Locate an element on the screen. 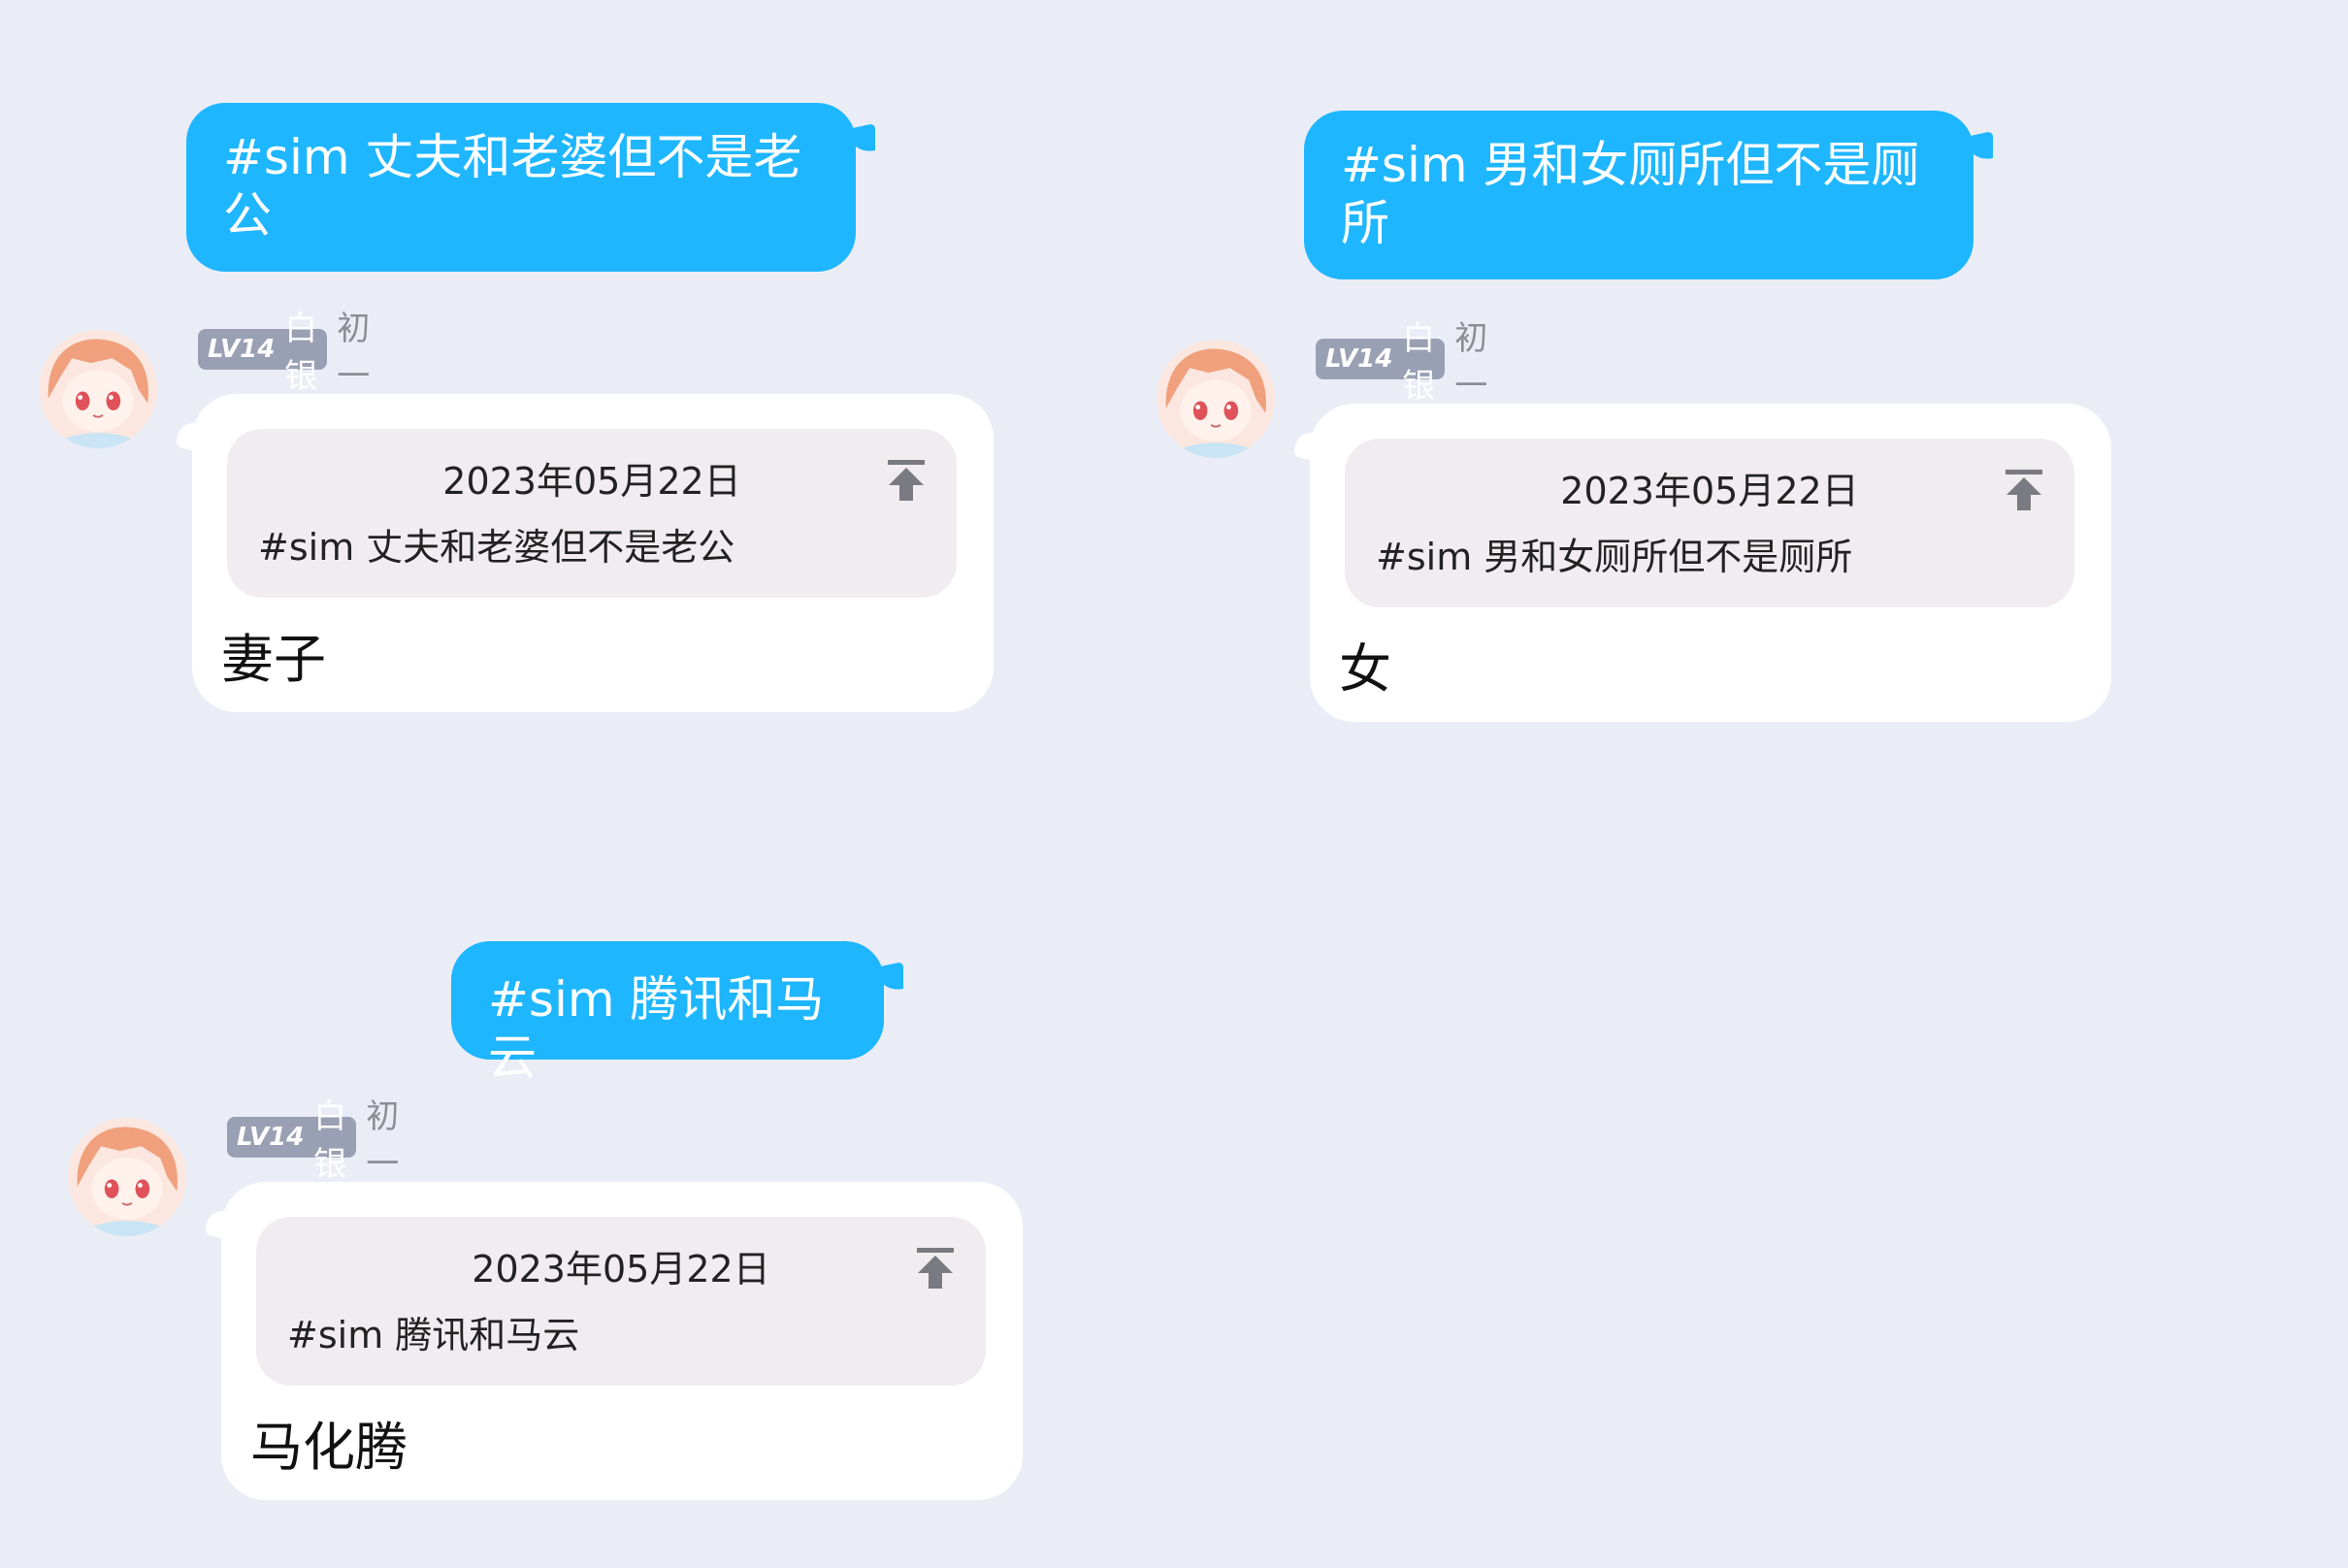  quote-text: #sim 丈夫和老婆但不是老公 is located at coordinates (496, 547).